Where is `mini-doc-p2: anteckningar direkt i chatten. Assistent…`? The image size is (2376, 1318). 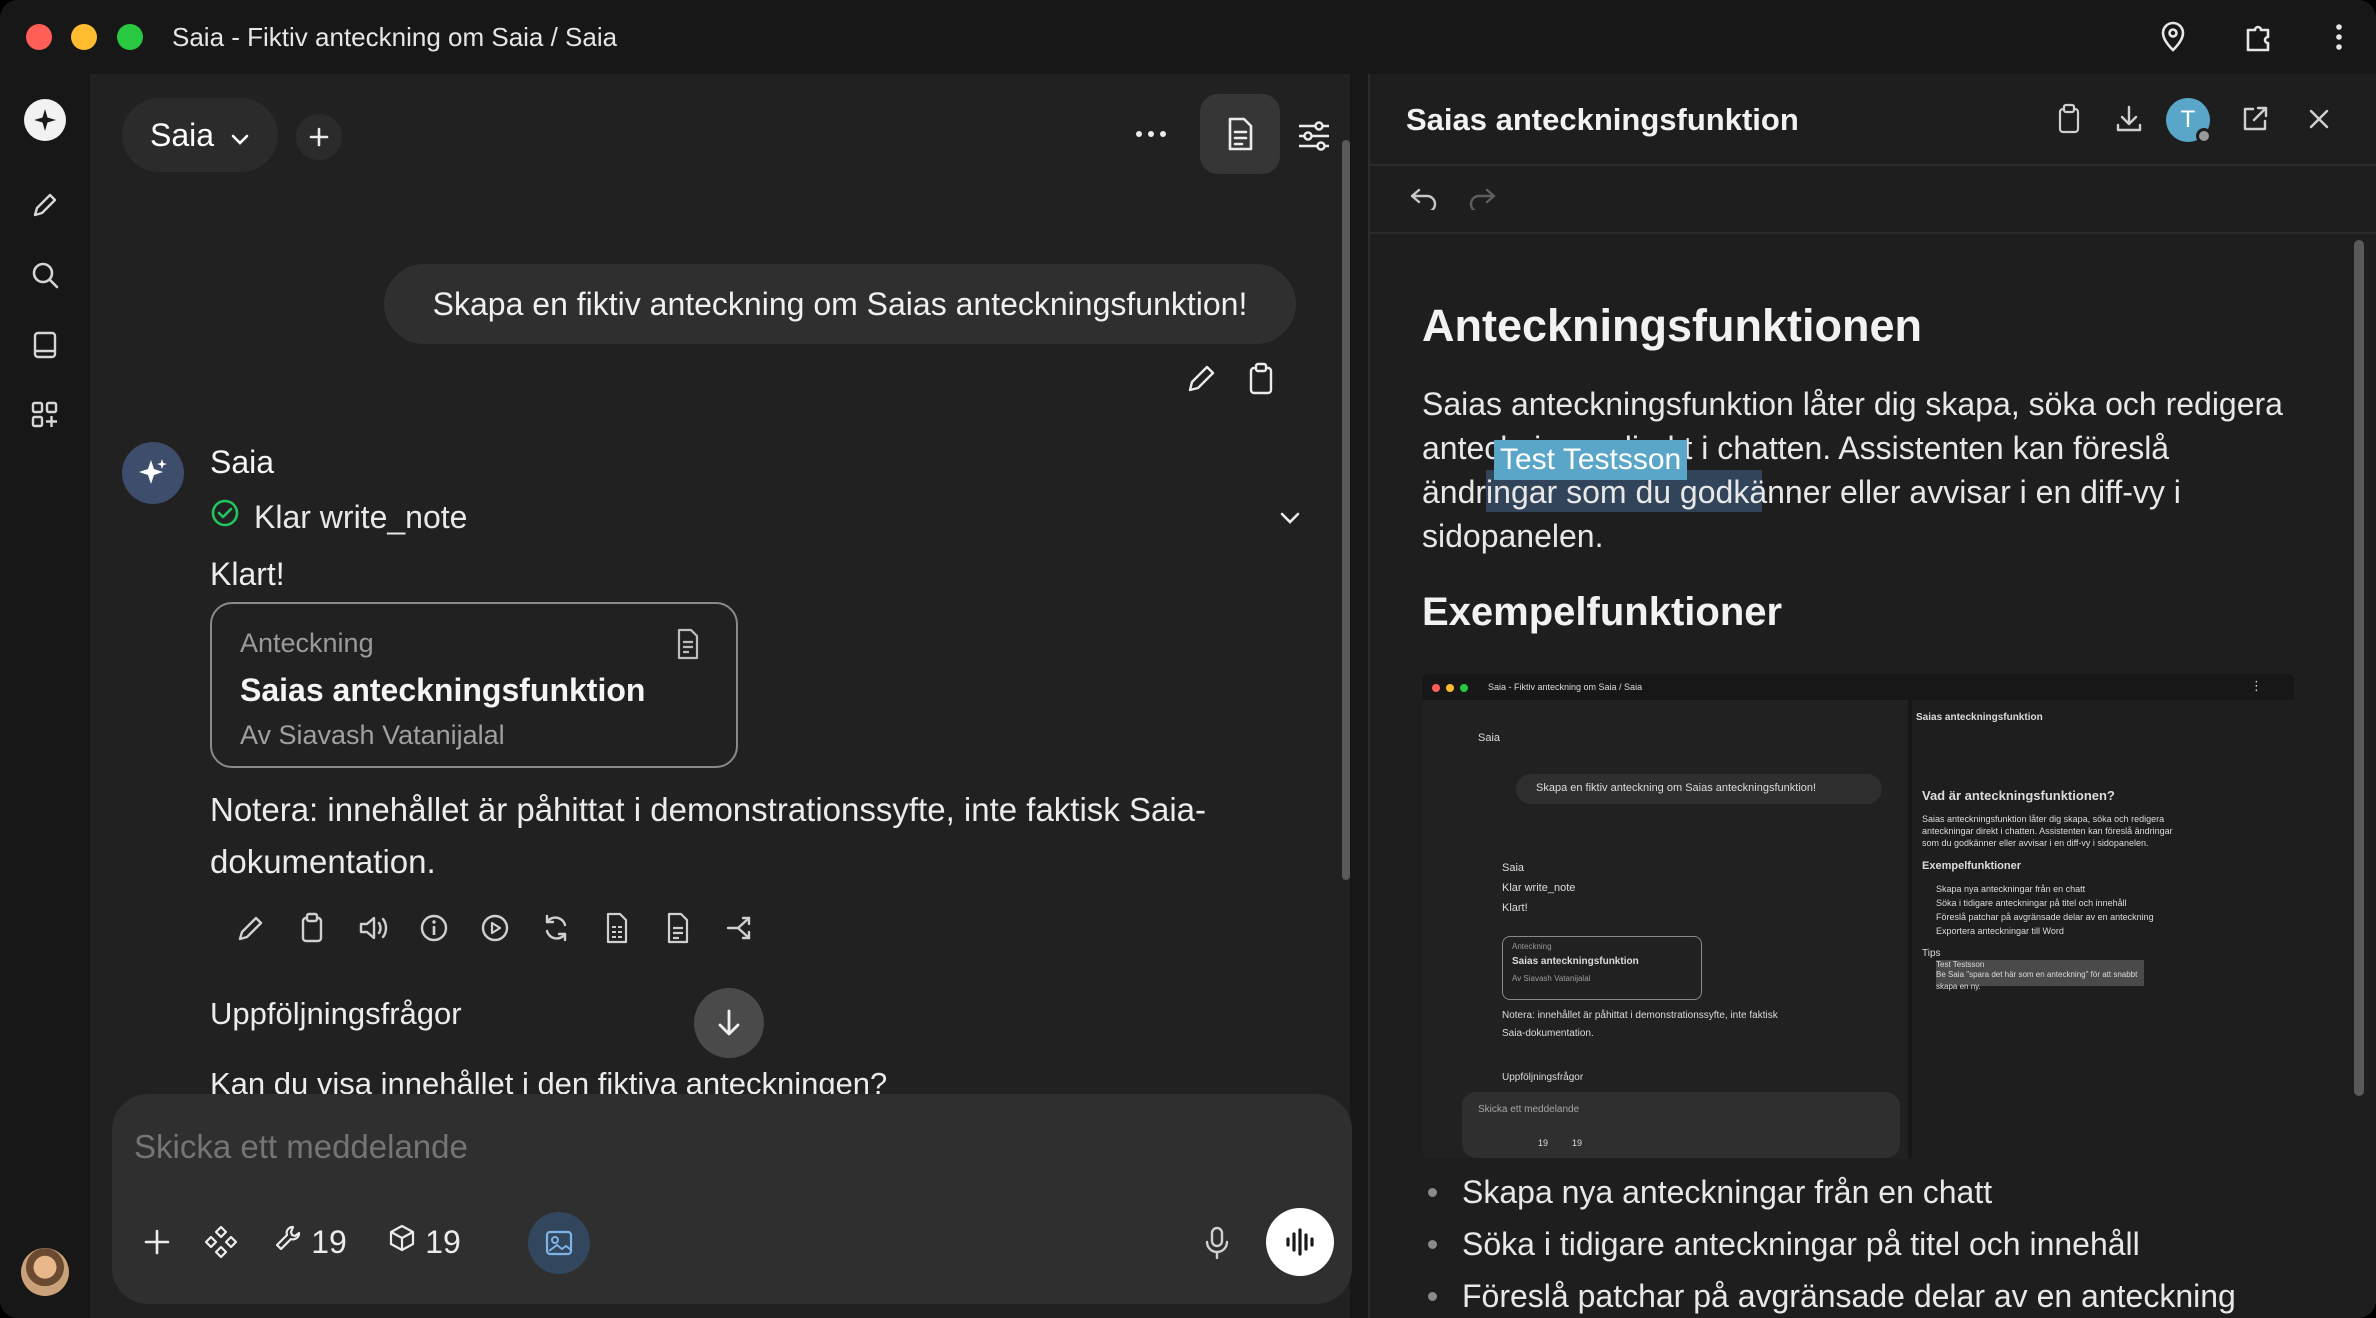
mini-doc-p2: anteckningar direkt i chatten. Assistent… is located at coordinates (2047, 831).